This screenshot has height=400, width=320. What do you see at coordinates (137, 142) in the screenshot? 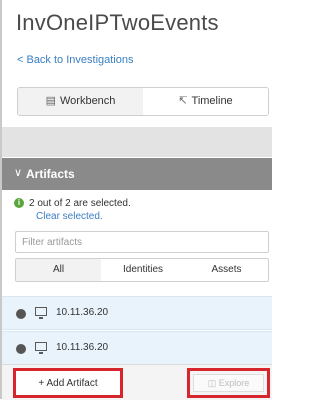
I see `toolbar-spacer` at bounding box center [137, 142].